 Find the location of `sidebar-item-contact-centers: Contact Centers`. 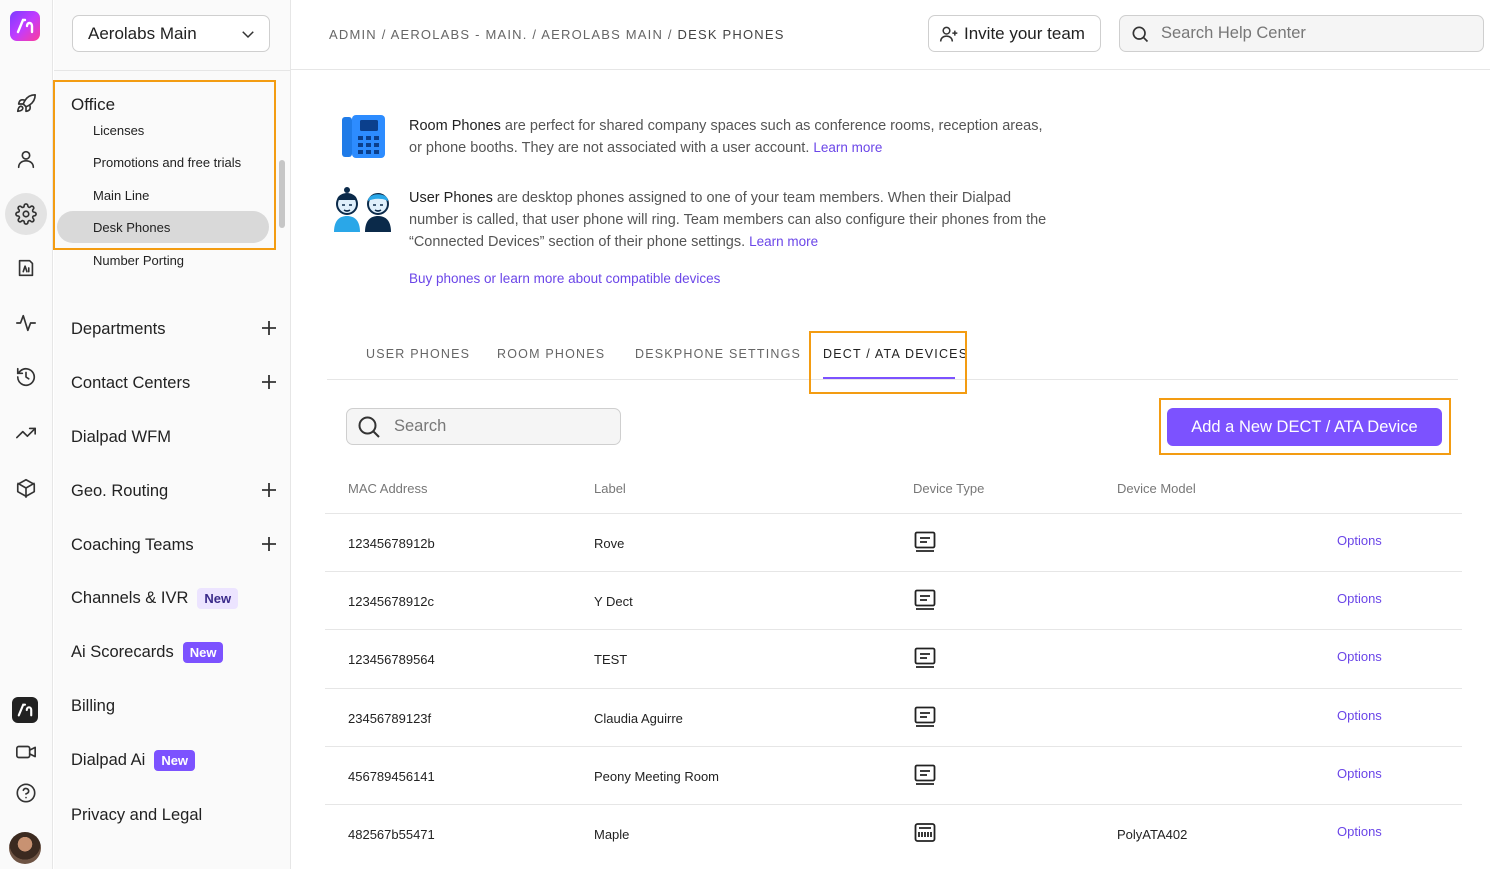

sidebar-item-contact-centers: Contact Centers is located at coordinates (177, 383).